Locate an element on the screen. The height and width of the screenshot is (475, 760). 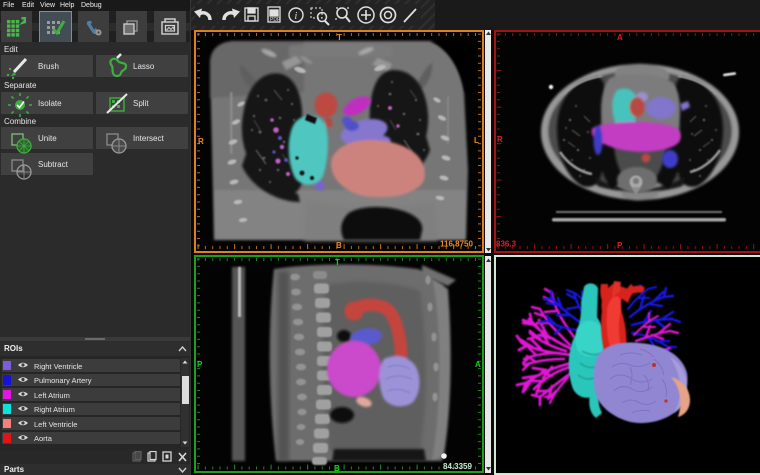
svg-text: 836.3 is located at coordinates (506, 244).